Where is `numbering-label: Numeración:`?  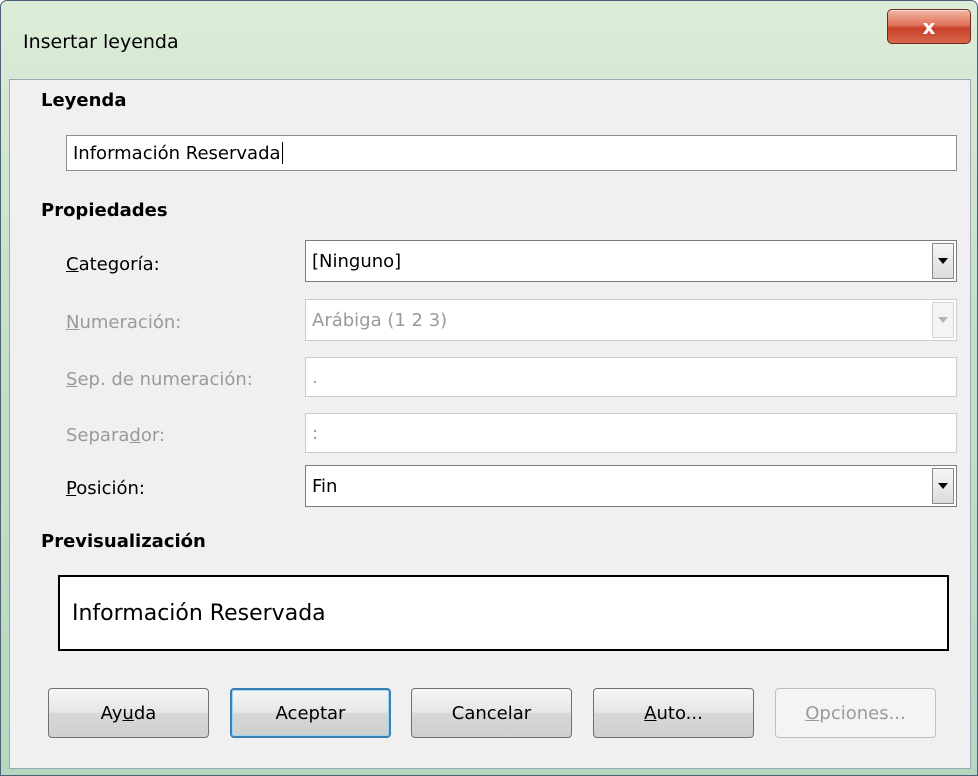
numbering-label: Numeración: is located at coordinates (124, 322).